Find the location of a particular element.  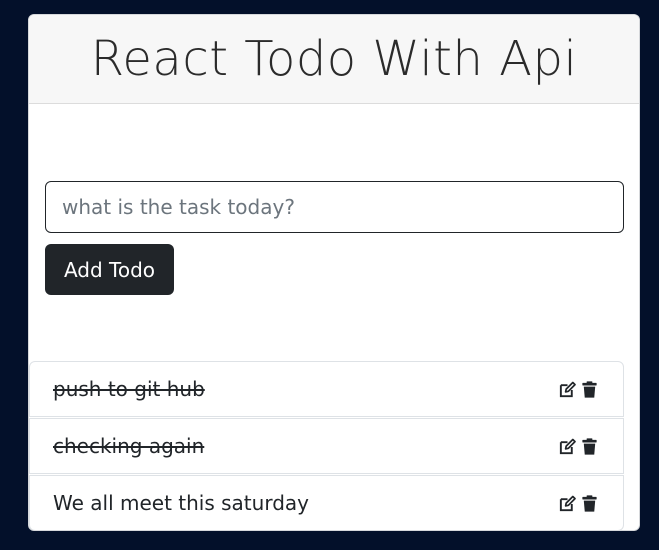

todo-text: push to git hub is located at coordinates (129, 389).